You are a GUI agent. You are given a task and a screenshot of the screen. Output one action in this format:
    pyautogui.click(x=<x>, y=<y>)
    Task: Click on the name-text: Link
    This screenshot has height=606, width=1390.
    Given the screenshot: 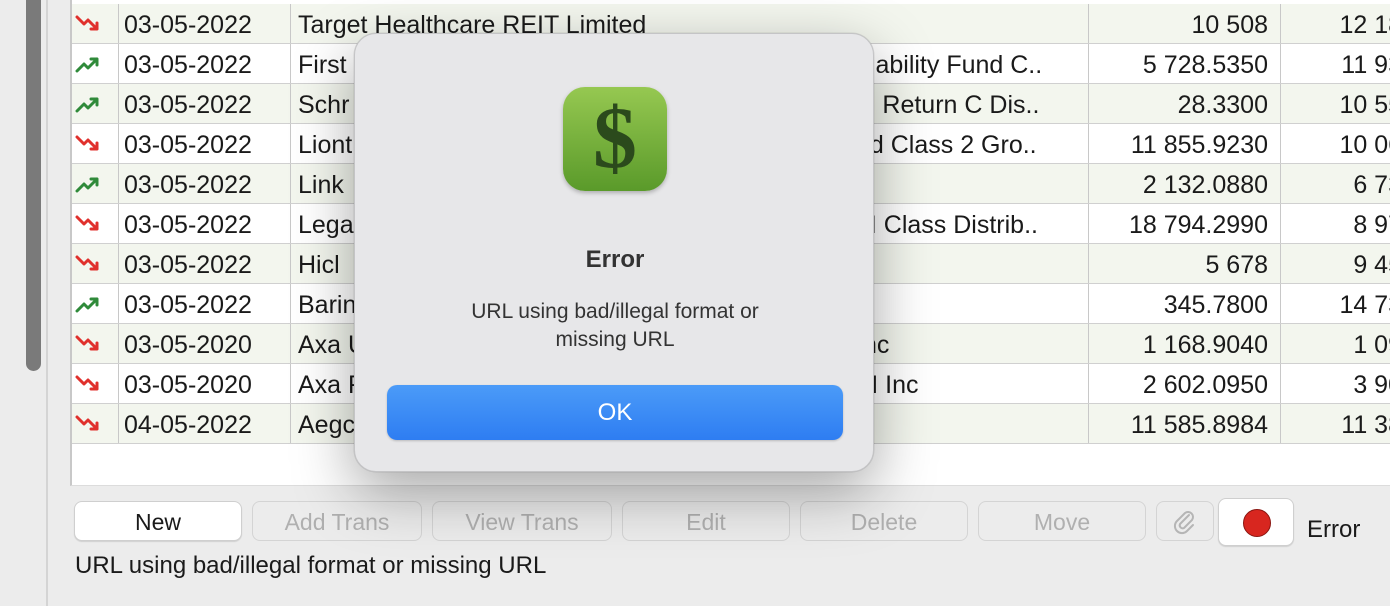 What is the action you would take?
    pyautogui.click(x=321, y=185)
    